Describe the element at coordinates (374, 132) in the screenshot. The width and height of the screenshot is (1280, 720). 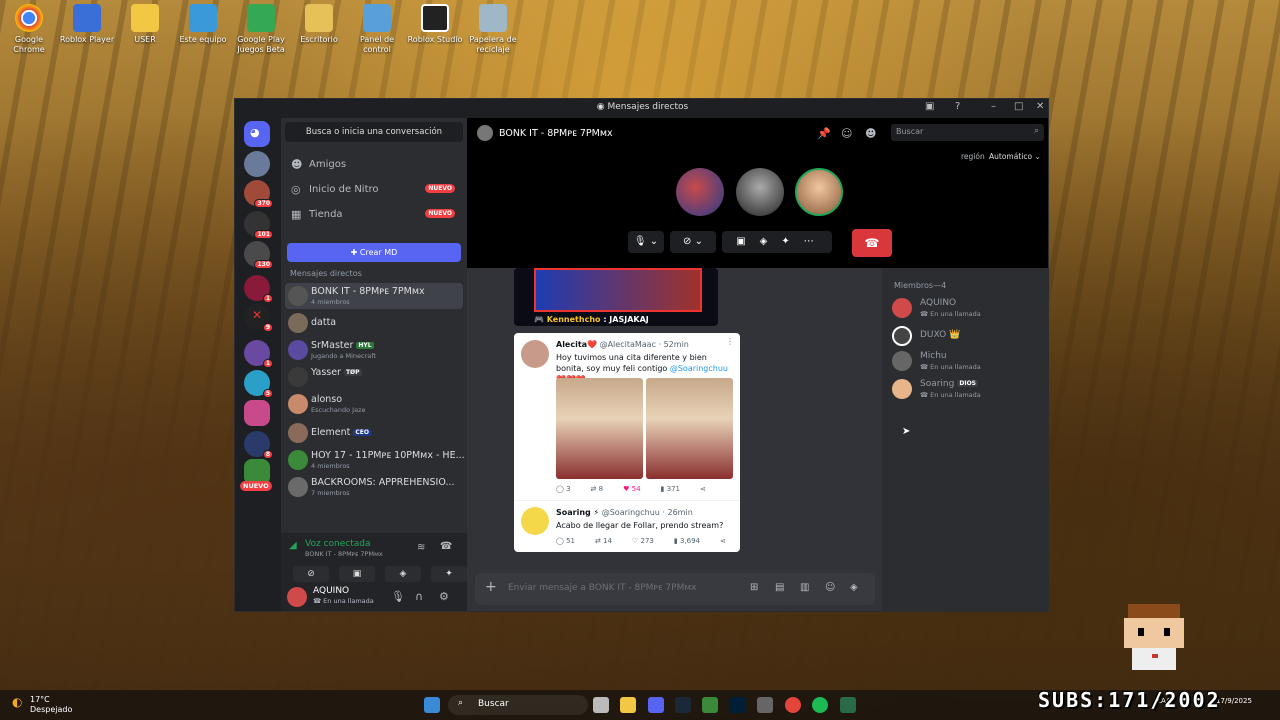
I see `find-conversation-button: Busca o inicia una conversación` at that location.